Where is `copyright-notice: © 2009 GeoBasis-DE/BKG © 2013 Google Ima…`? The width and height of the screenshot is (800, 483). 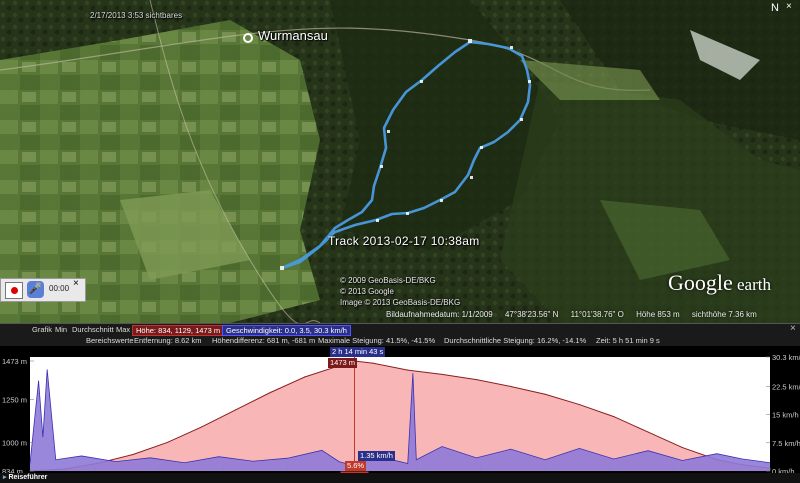 copyright-notice: © 2009 GeoBasis-DE/BKG © 2013 Google Ima… is located at coordinates (400, 291).